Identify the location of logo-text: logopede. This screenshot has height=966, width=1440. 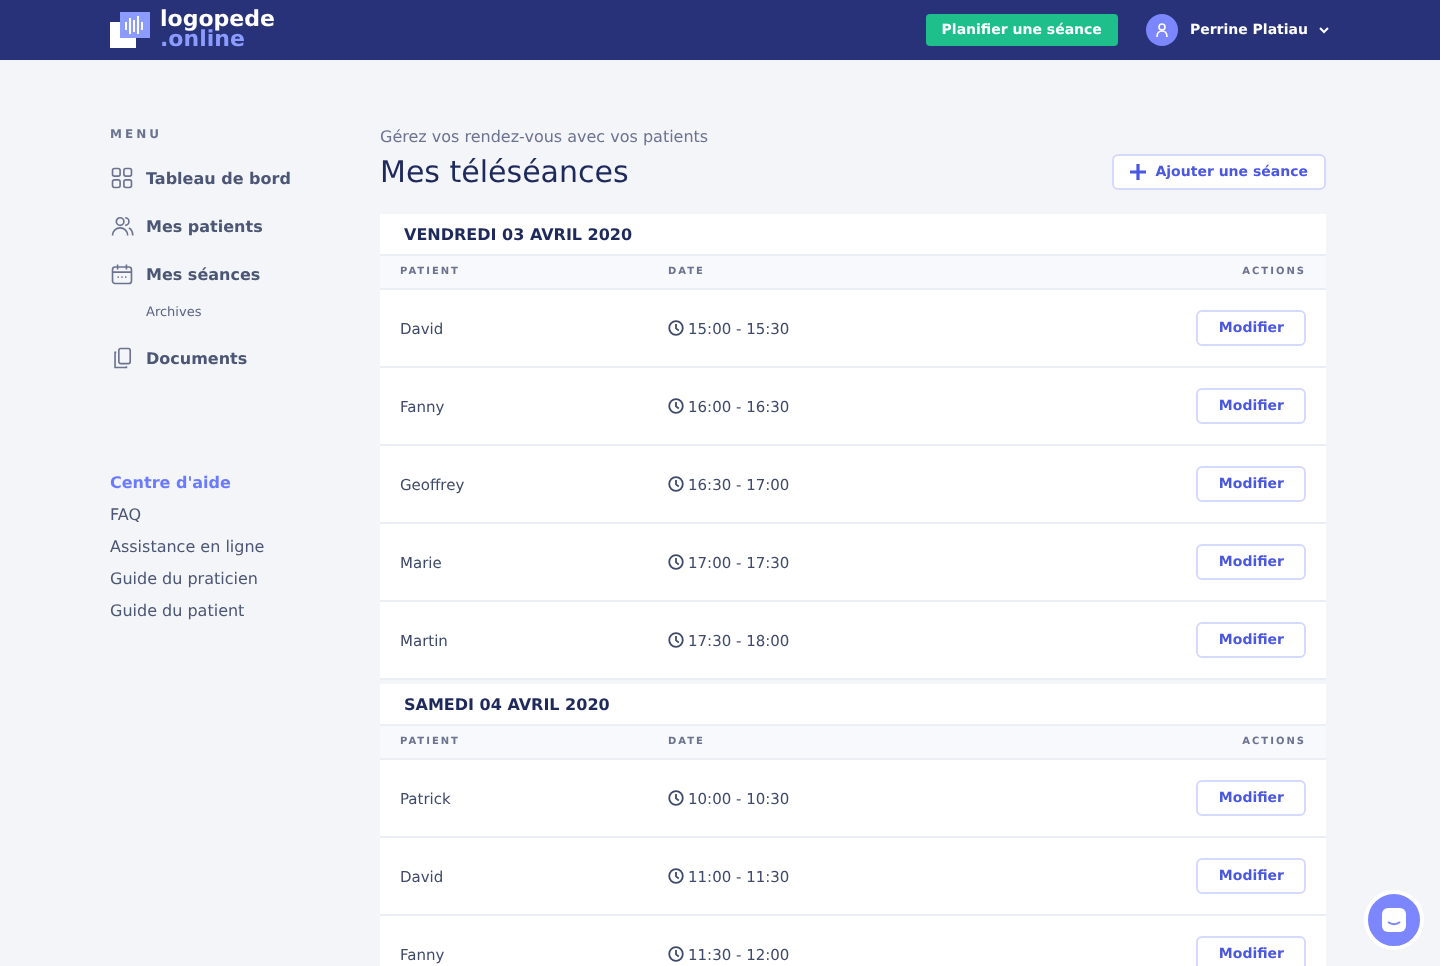
(217, 20).